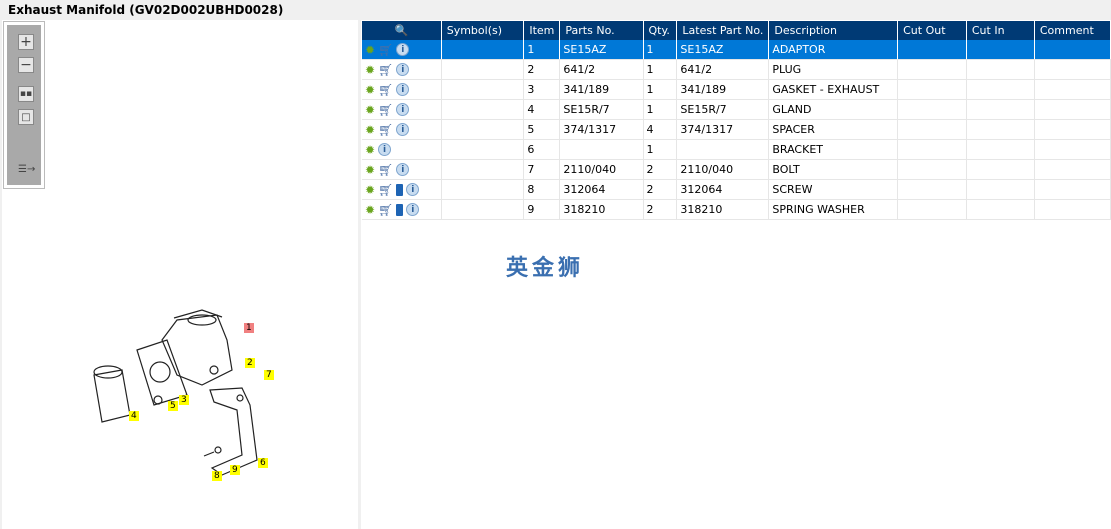 The width and height of the screenshot is (1111, 529). What do you see at coordinates (723, 169) in the screenshot?
I see `cell-latest-part-no: 2110/040` at bounding box center [723, 169].